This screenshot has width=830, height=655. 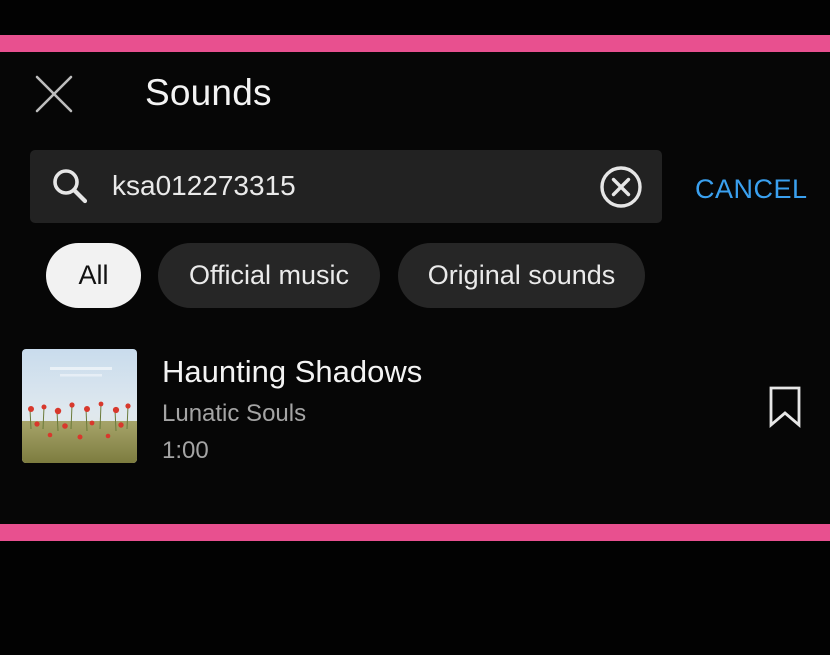 I want to click on page-title: Sounds, so click(x=208, y=92).